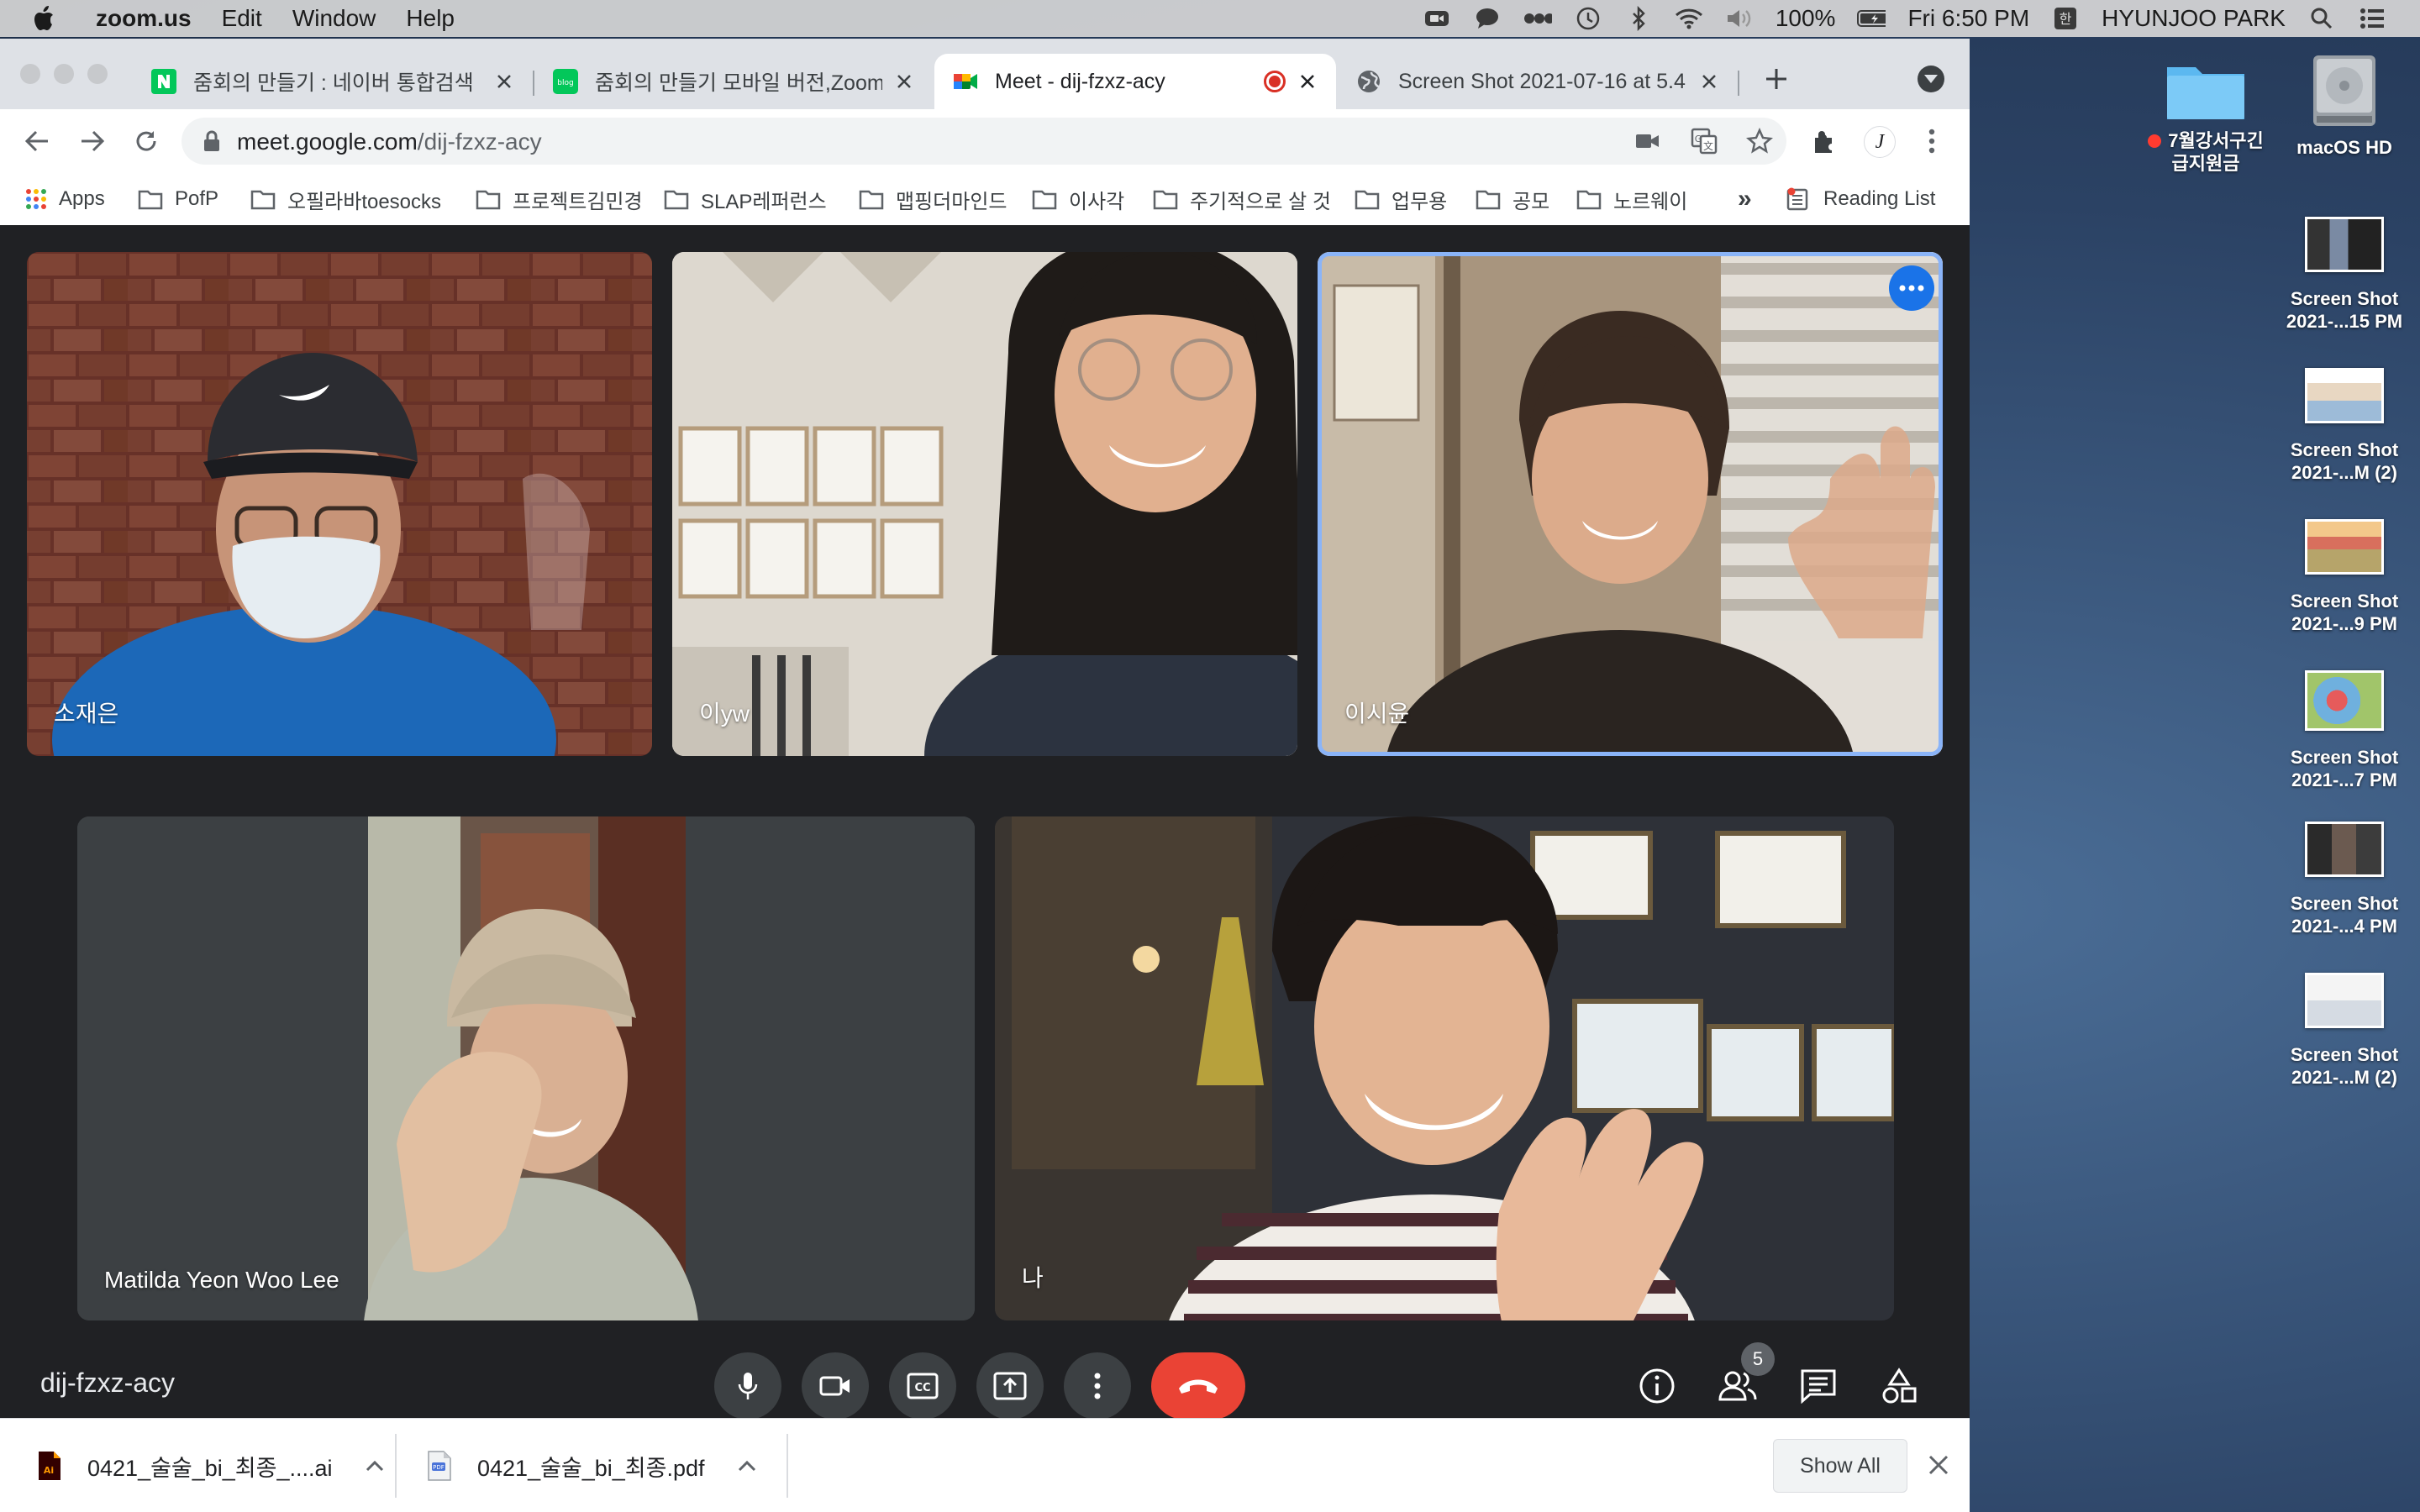  Describe the element at coordinates (2194, 18) in the screenshot. I see `menubar-user: HYUNJOO PARK` at that location.